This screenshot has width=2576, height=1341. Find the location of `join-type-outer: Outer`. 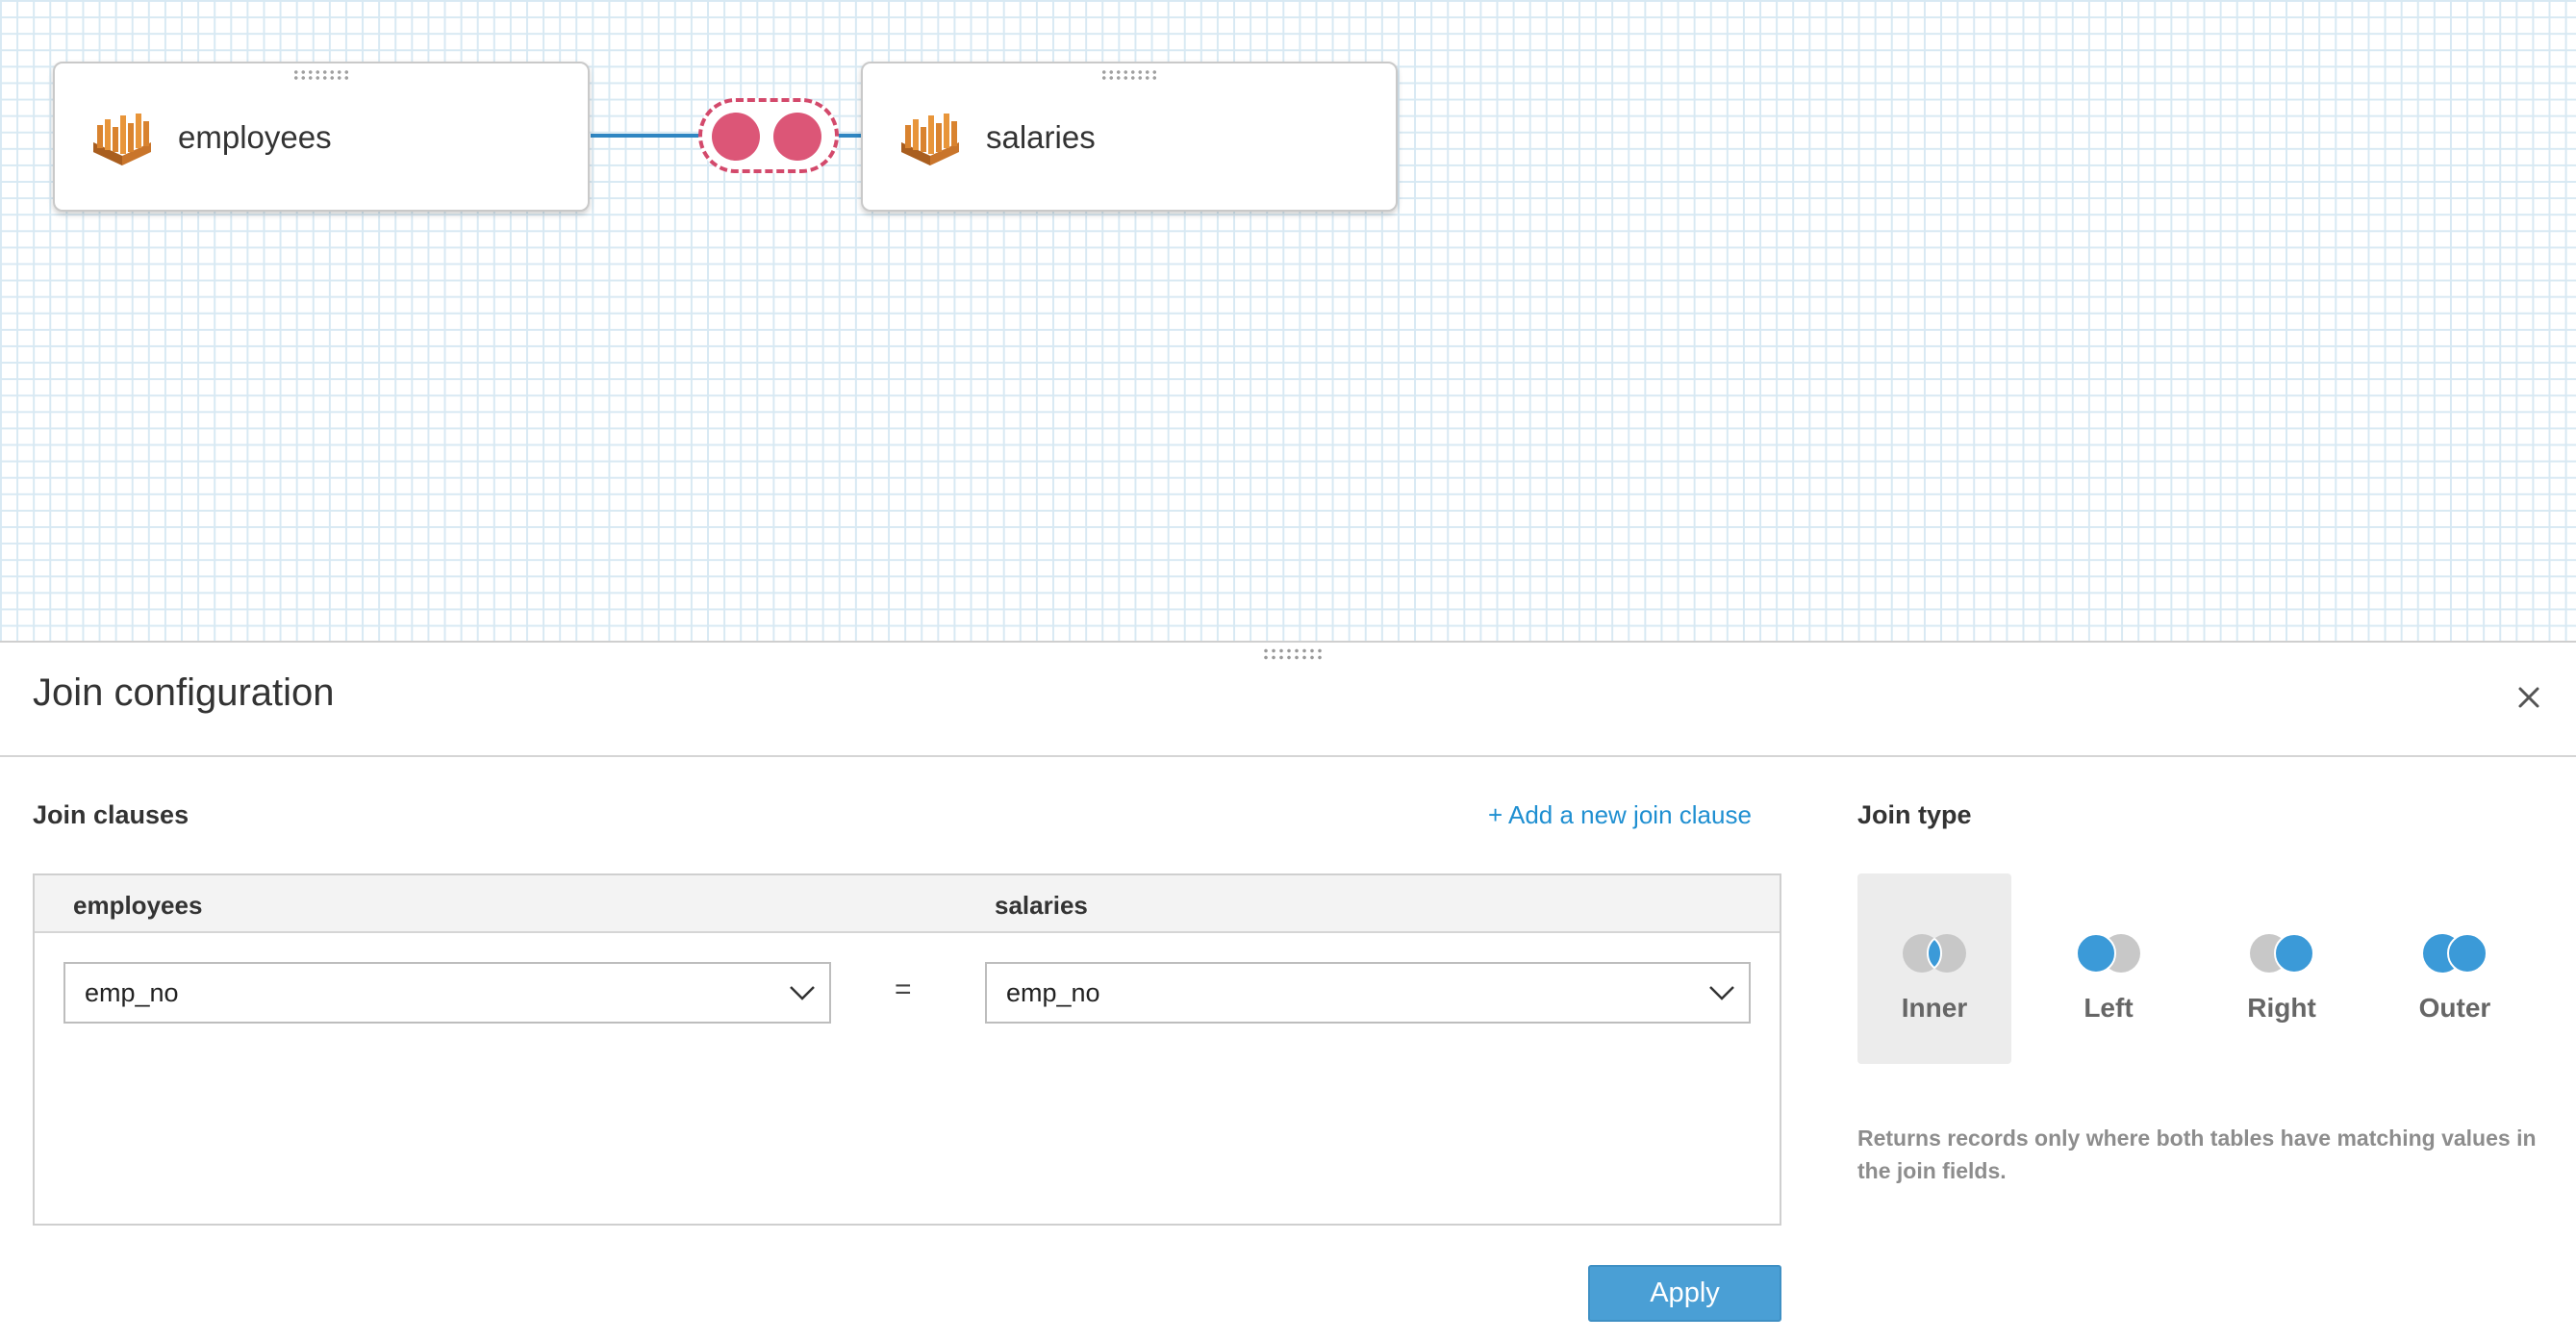

join-type-outer: Outer is located at coordinates (2455, 969).